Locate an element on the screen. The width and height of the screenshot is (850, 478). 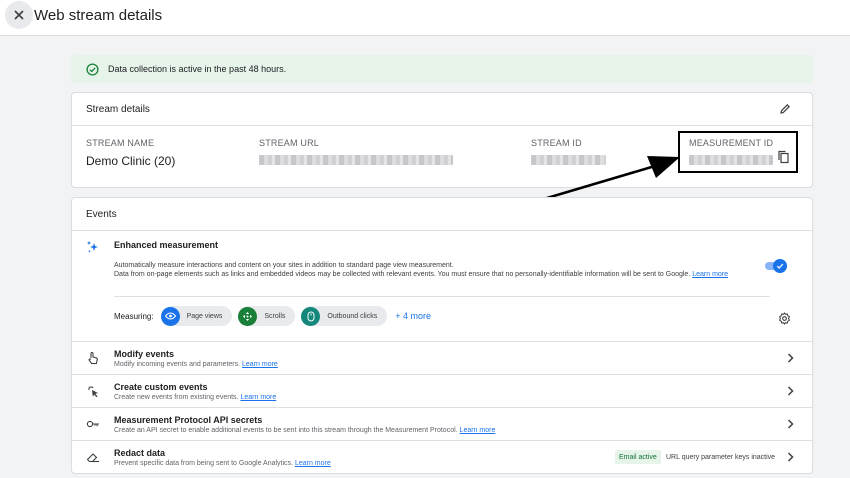
key-icon is located at coordinates (93, 424).